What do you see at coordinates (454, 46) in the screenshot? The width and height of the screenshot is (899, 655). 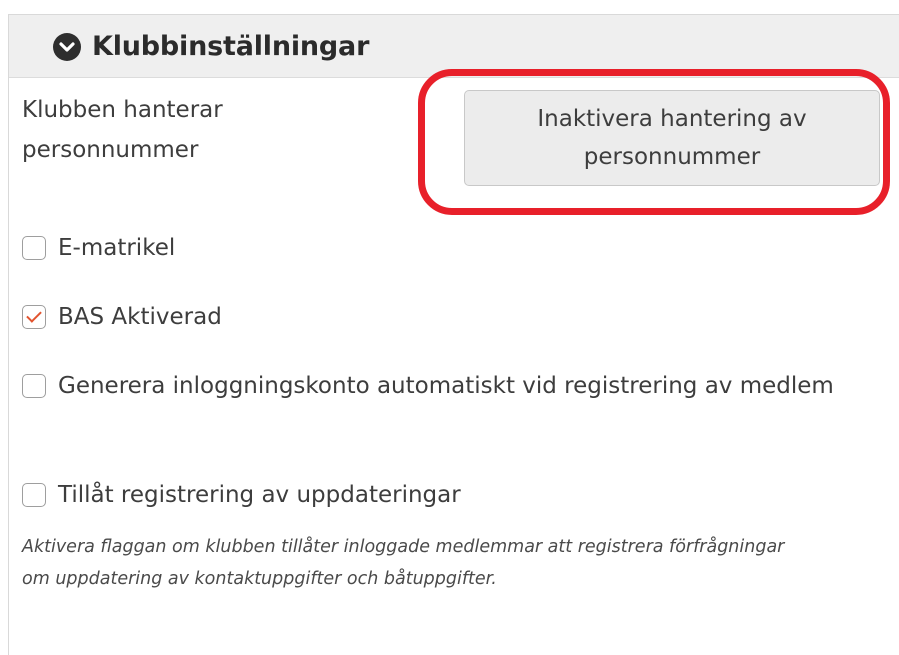 I see `panel-header: Klubbinställningar` at bounding box center [454, 46].